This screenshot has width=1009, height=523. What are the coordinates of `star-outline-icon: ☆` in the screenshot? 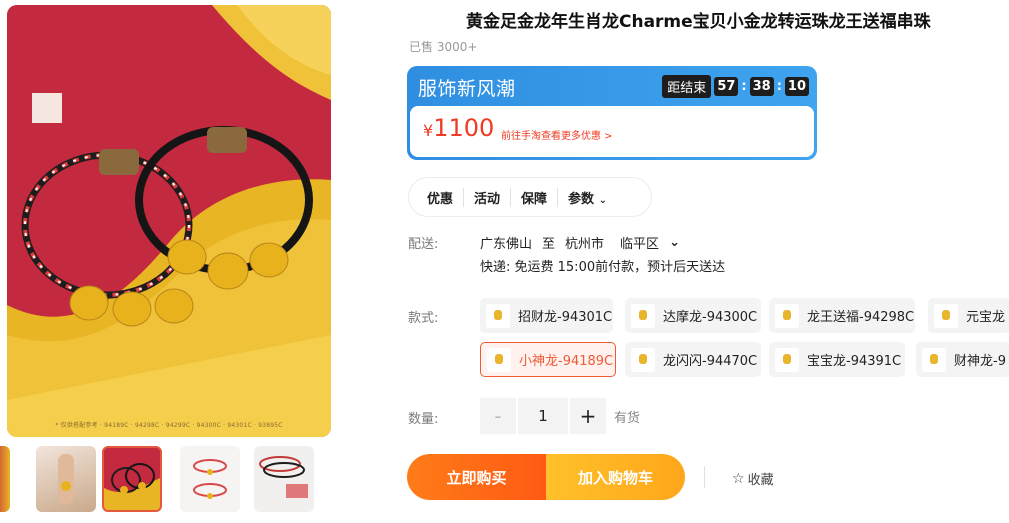 It's located at (738, 478).